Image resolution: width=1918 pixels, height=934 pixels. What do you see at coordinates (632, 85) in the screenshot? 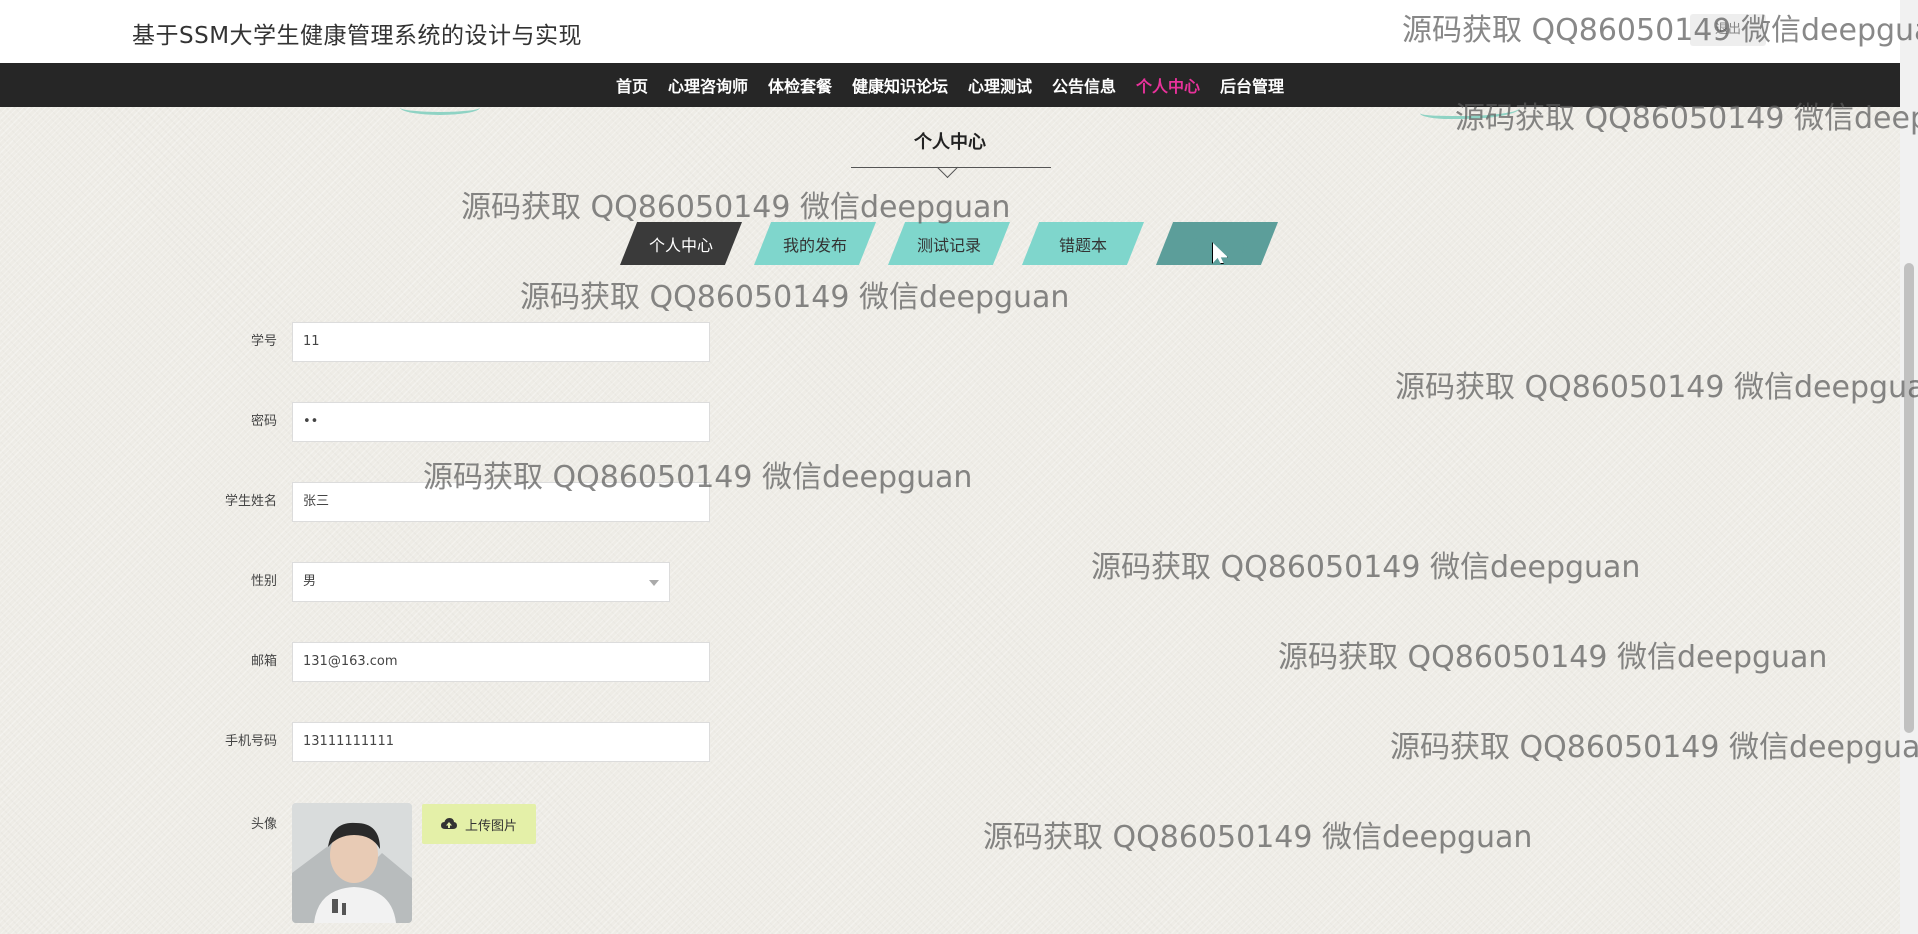
I see `nav-item-home: 首页` at bounding box center [632, 85].